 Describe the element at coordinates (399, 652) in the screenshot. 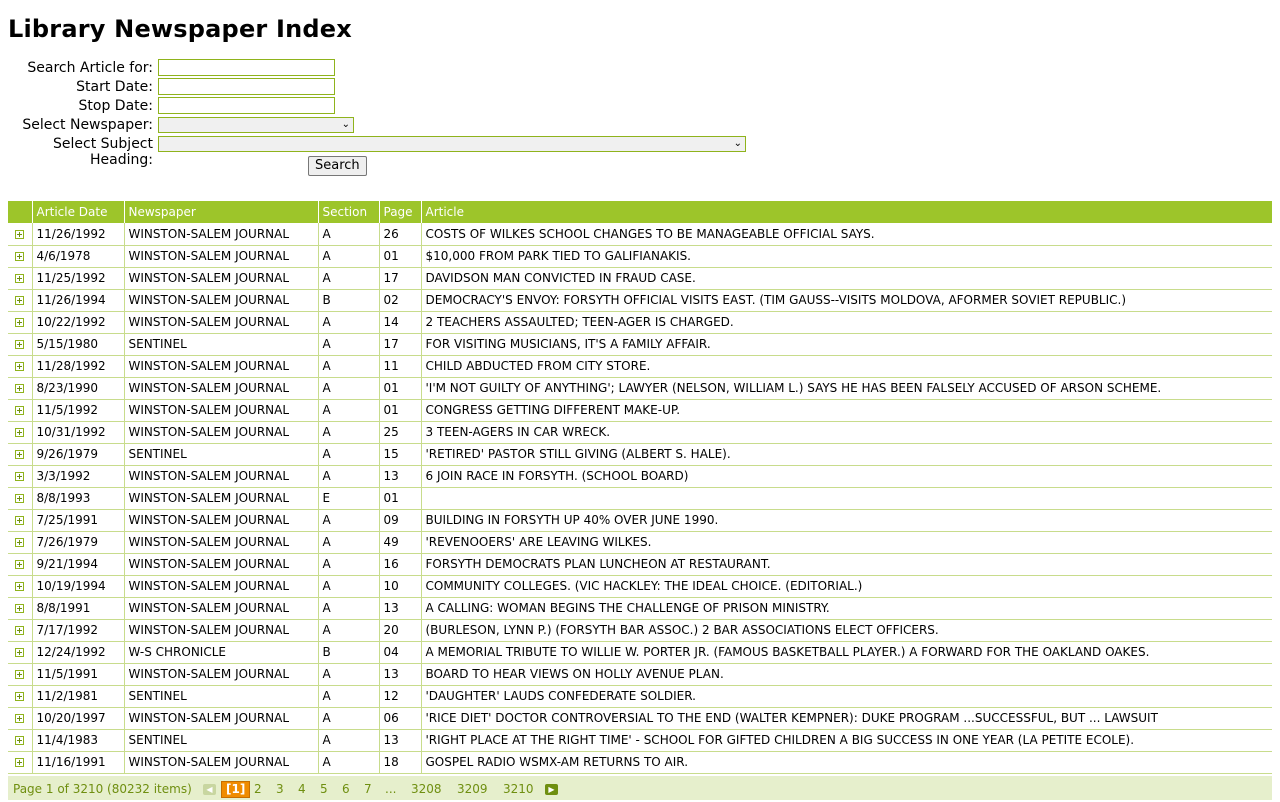

I see `page-cell: 04` at that location.